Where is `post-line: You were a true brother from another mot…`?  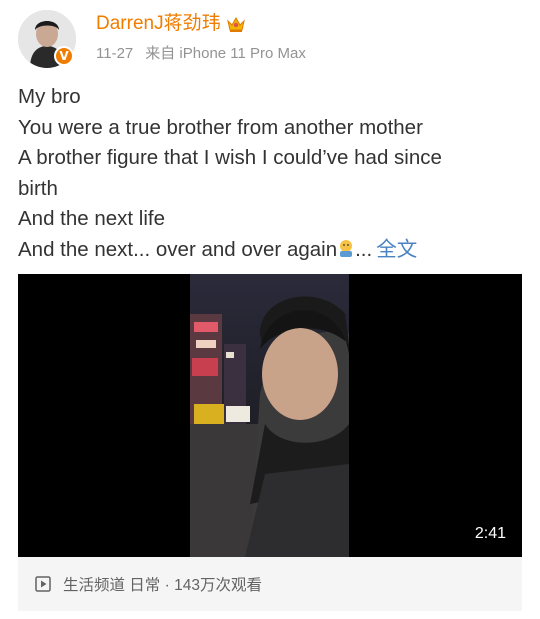 post-line: You were a true brother from another mot… is located at coordinates (220, 127).